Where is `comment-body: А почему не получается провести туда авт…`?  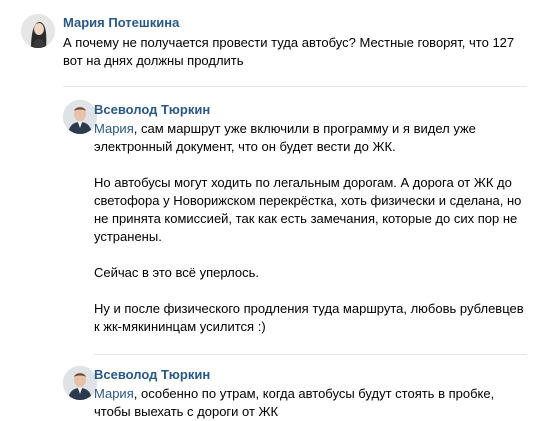 comment-body: А почему не получается провести туда авт… is located at coordinates (289, 51).